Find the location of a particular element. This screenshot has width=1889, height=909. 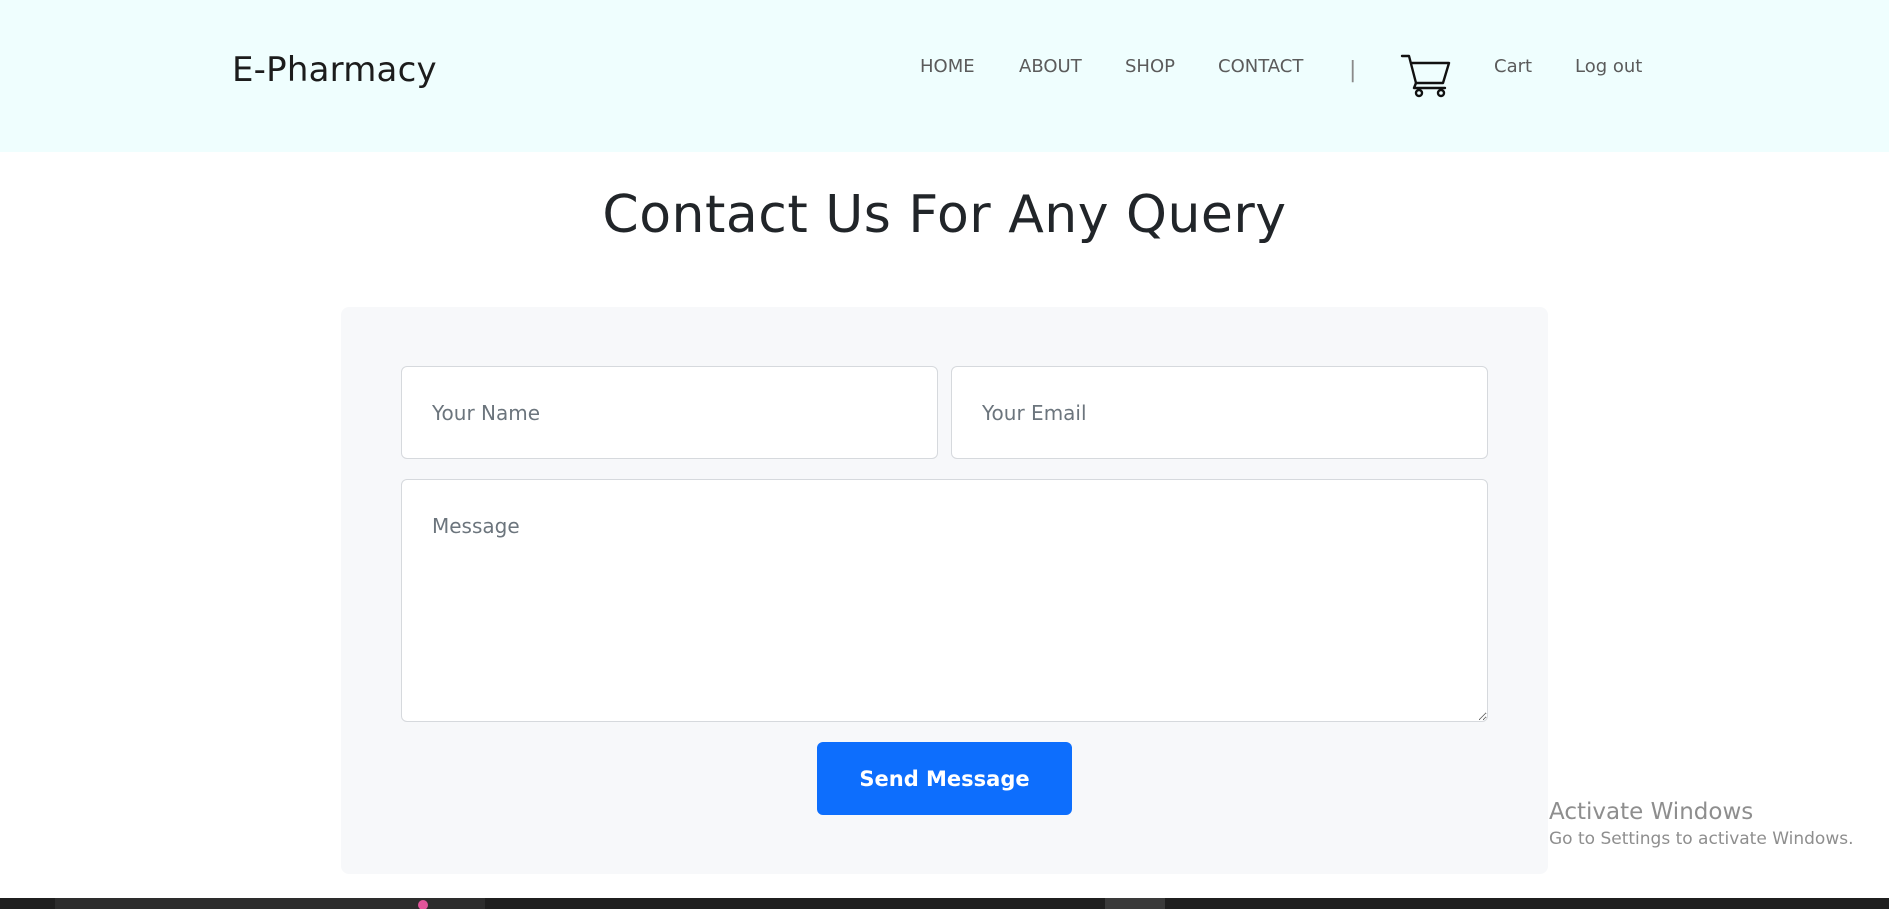

taskbar-active-app is located at coordinates (1135, 903).